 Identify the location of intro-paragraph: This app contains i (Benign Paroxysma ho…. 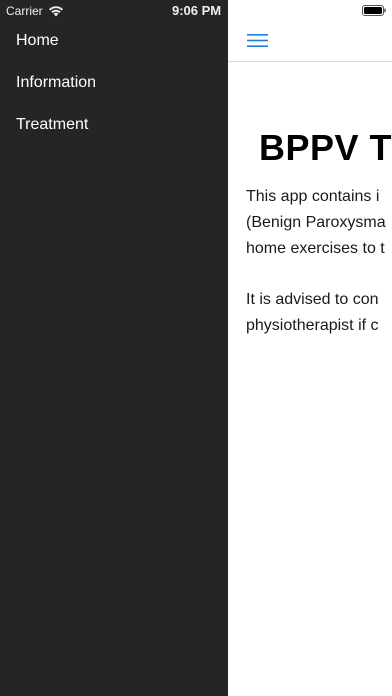
(316, 223).